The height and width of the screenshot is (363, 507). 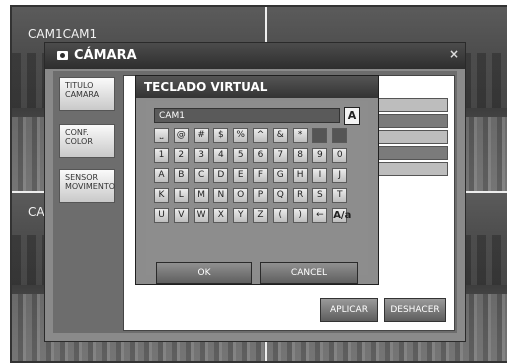 What do you see at coordinates (79, 85) in the screenshot?
I see `sidebar-label: TITULO` at bounding box center [79, 85].